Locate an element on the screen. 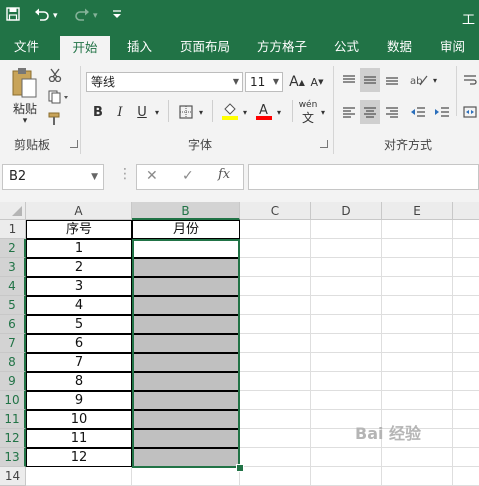  row-header: 12 is located at coordinates (13, 438).